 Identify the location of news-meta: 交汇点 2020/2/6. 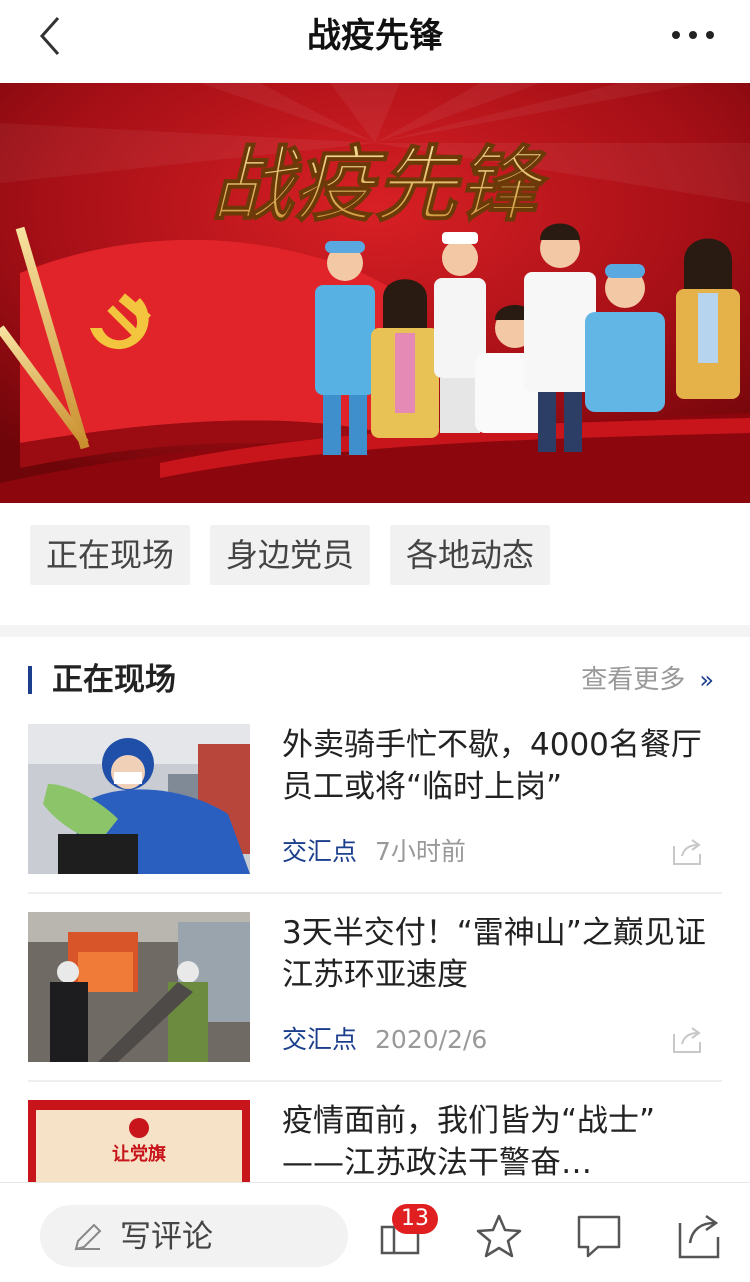
(384, 1040).